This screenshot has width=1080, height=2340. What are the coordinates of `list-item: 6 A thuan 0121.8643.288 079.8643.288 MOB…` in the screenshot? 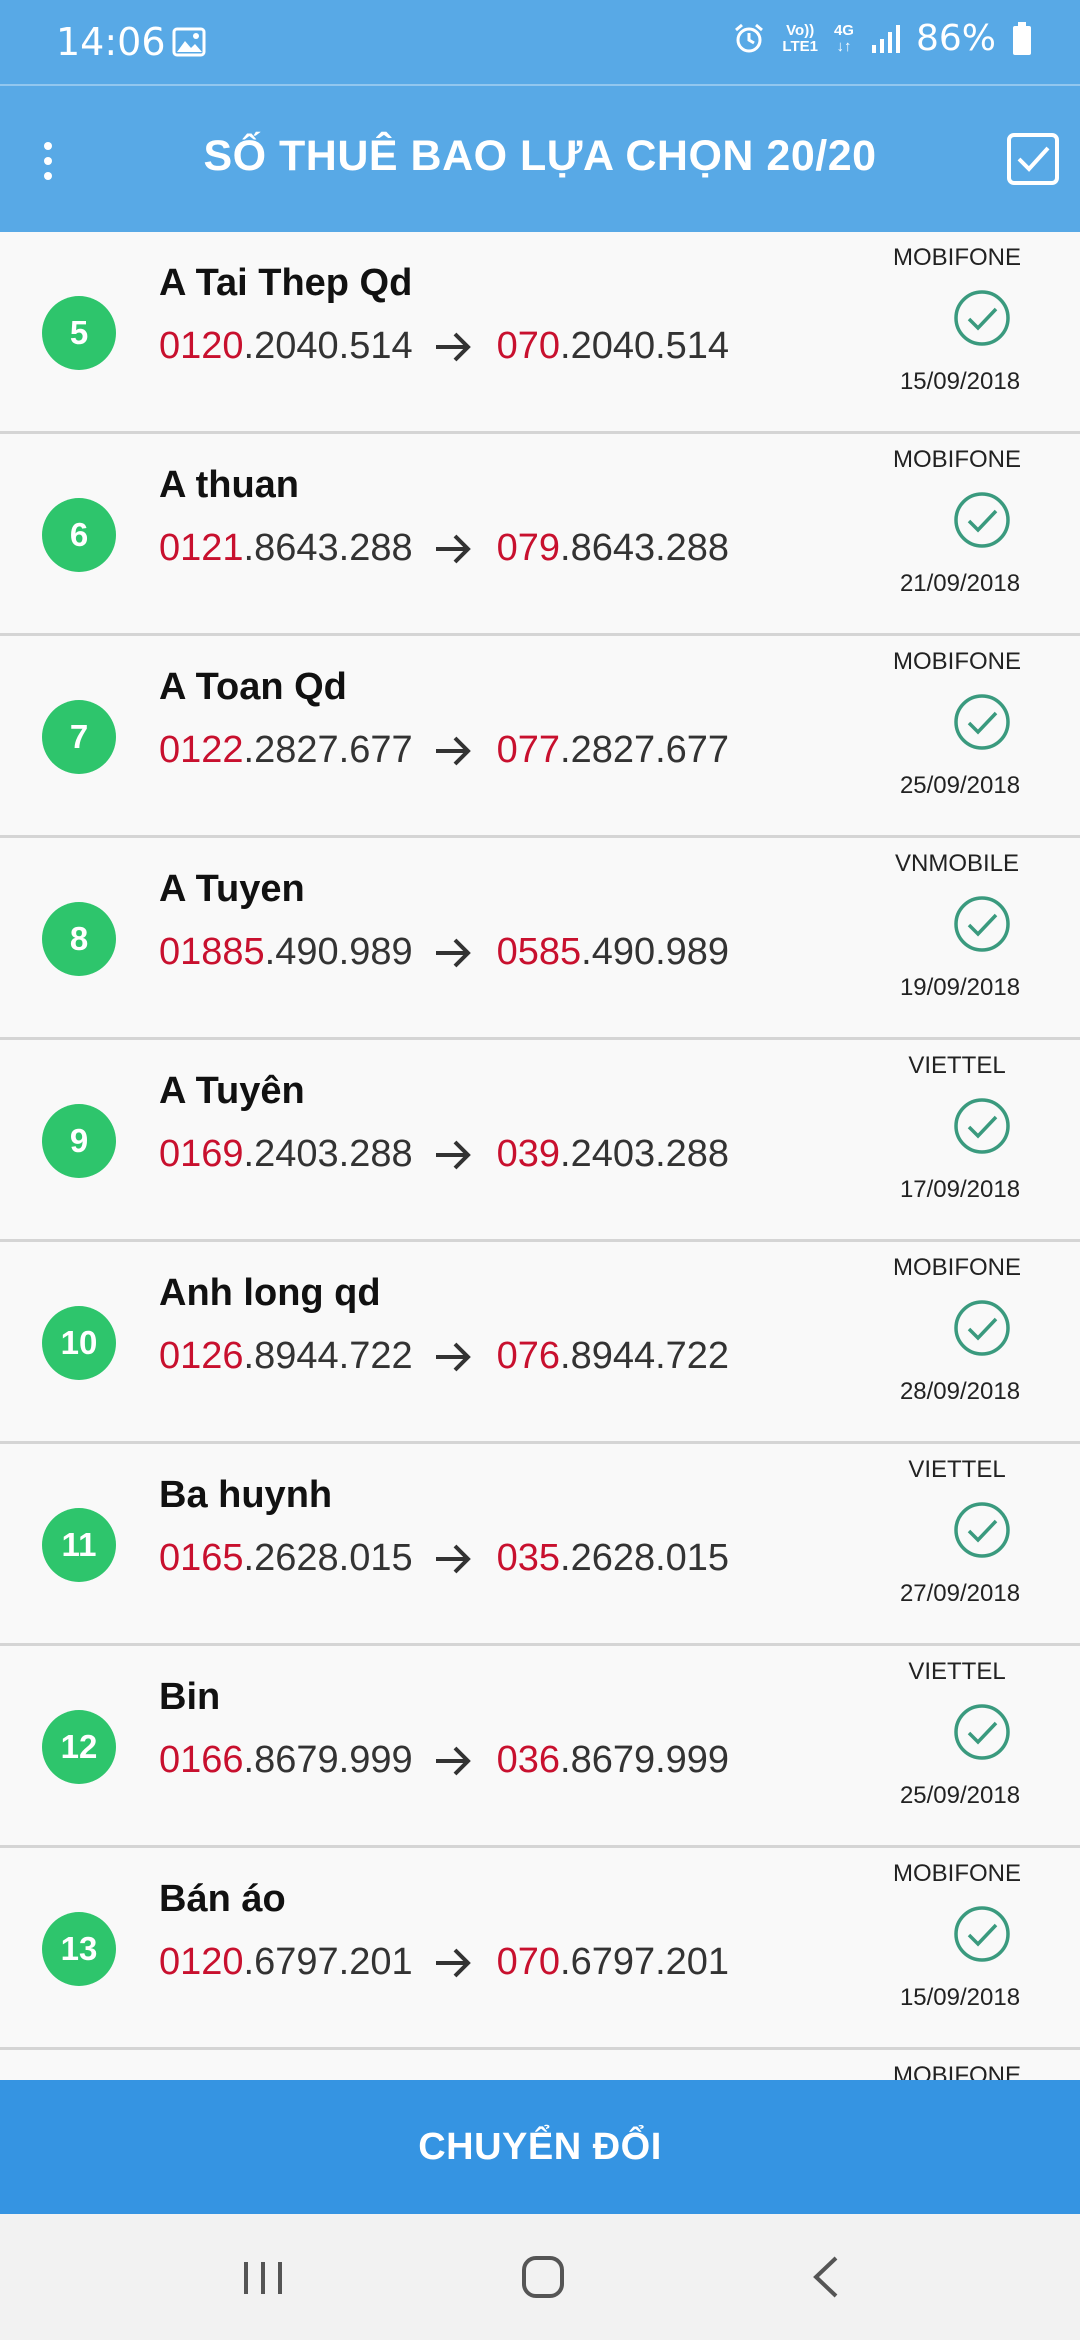 It's located at (540, 535).